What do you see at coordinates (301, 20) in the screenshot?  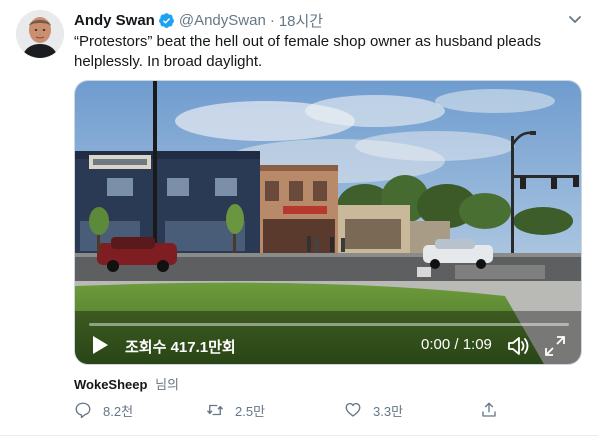 I see `tweet-timestamp: 18시간` at bounding box center [301, 20].